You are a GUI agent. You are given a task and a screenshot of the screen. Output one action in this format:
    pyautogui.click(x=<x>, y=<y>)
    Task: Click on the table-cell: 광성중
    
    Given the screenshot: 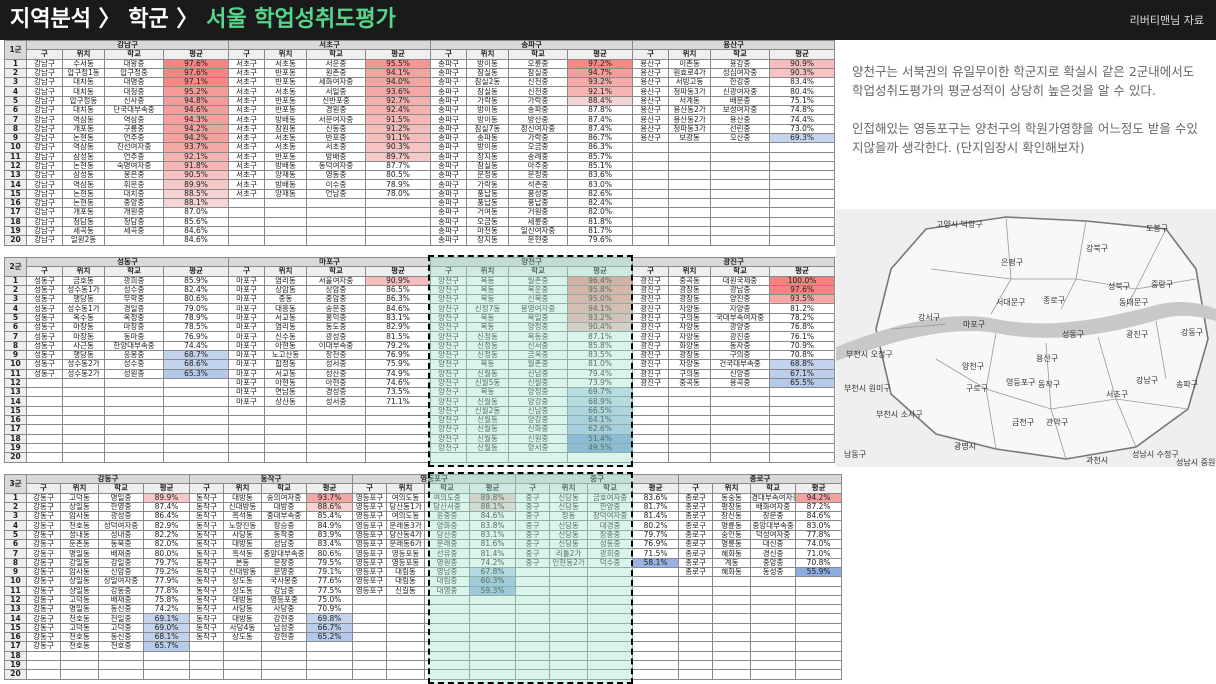 What is the action you would take?
    pyautogui.click(x=121, y=516)
    